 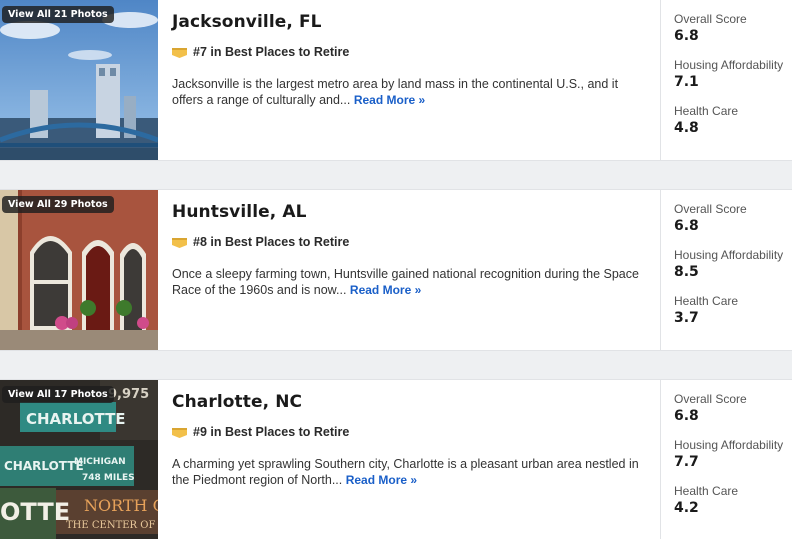 What do you see at coordinates (686, 82) in the screenshot?
I see `housing-affordability-value: 7.1` at bounding box center [686, 82].